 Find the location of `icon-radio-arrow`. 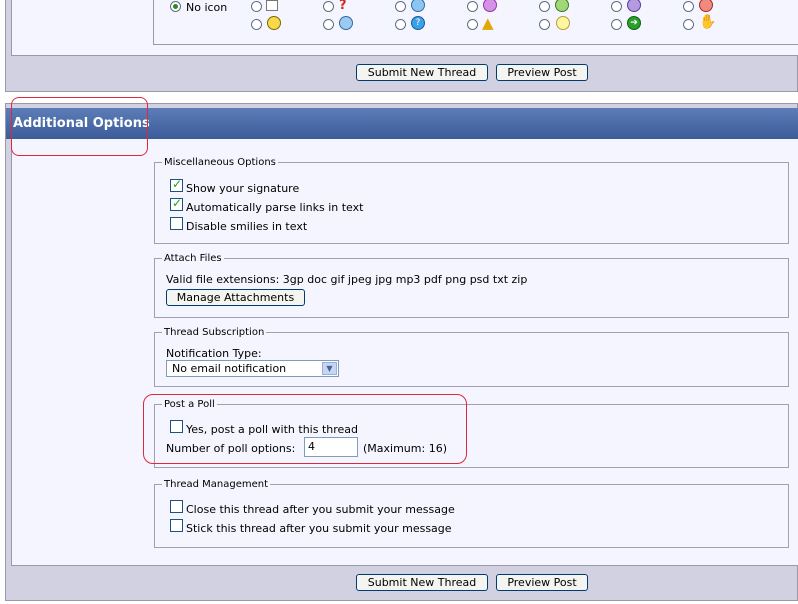

icon-radio-arrow is located at coordinates (616, 24).